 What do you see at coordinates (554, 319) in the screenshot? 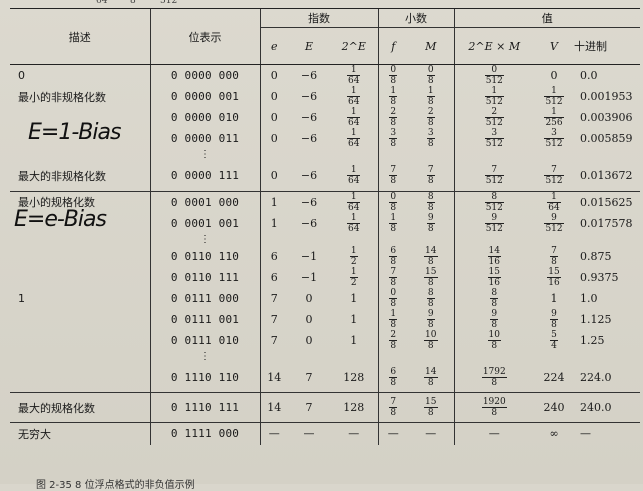
I see `fraction: 98` at bounding box center [554, 319].